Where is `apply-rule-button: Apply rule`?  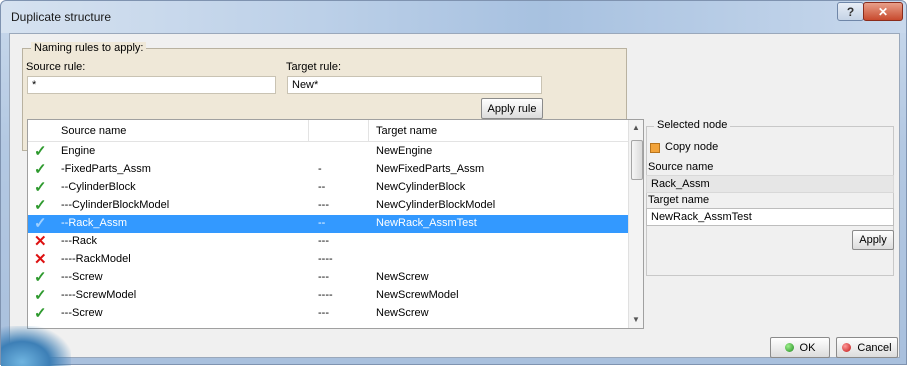 apply-rule-button: Apply rule is located at coordinates (512, 108).